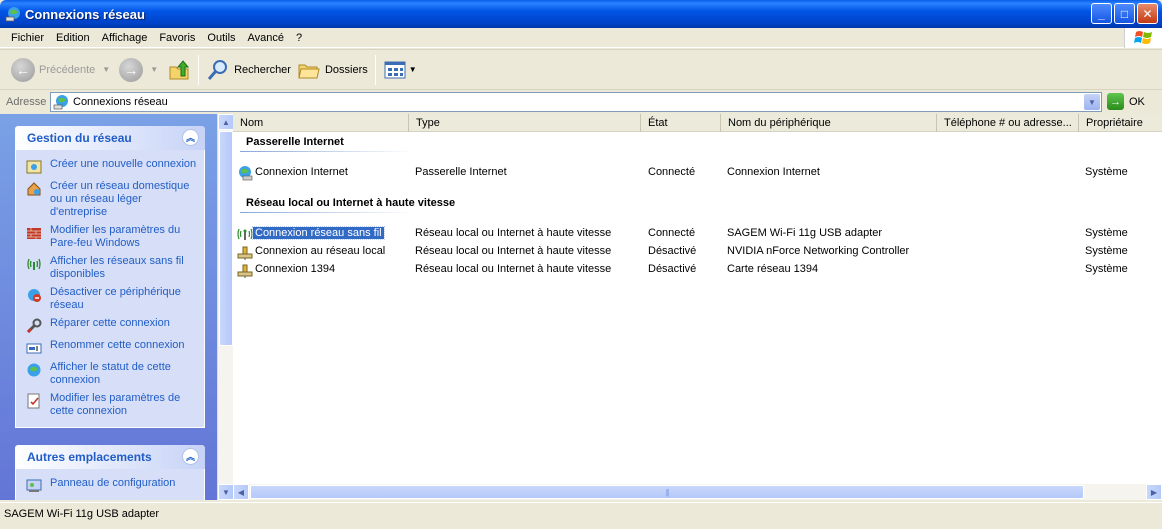 The height and width of the screenshot is (529, 1162). I want to click on task-rename-connection: Renommer cette connexion, so click(110, 348).